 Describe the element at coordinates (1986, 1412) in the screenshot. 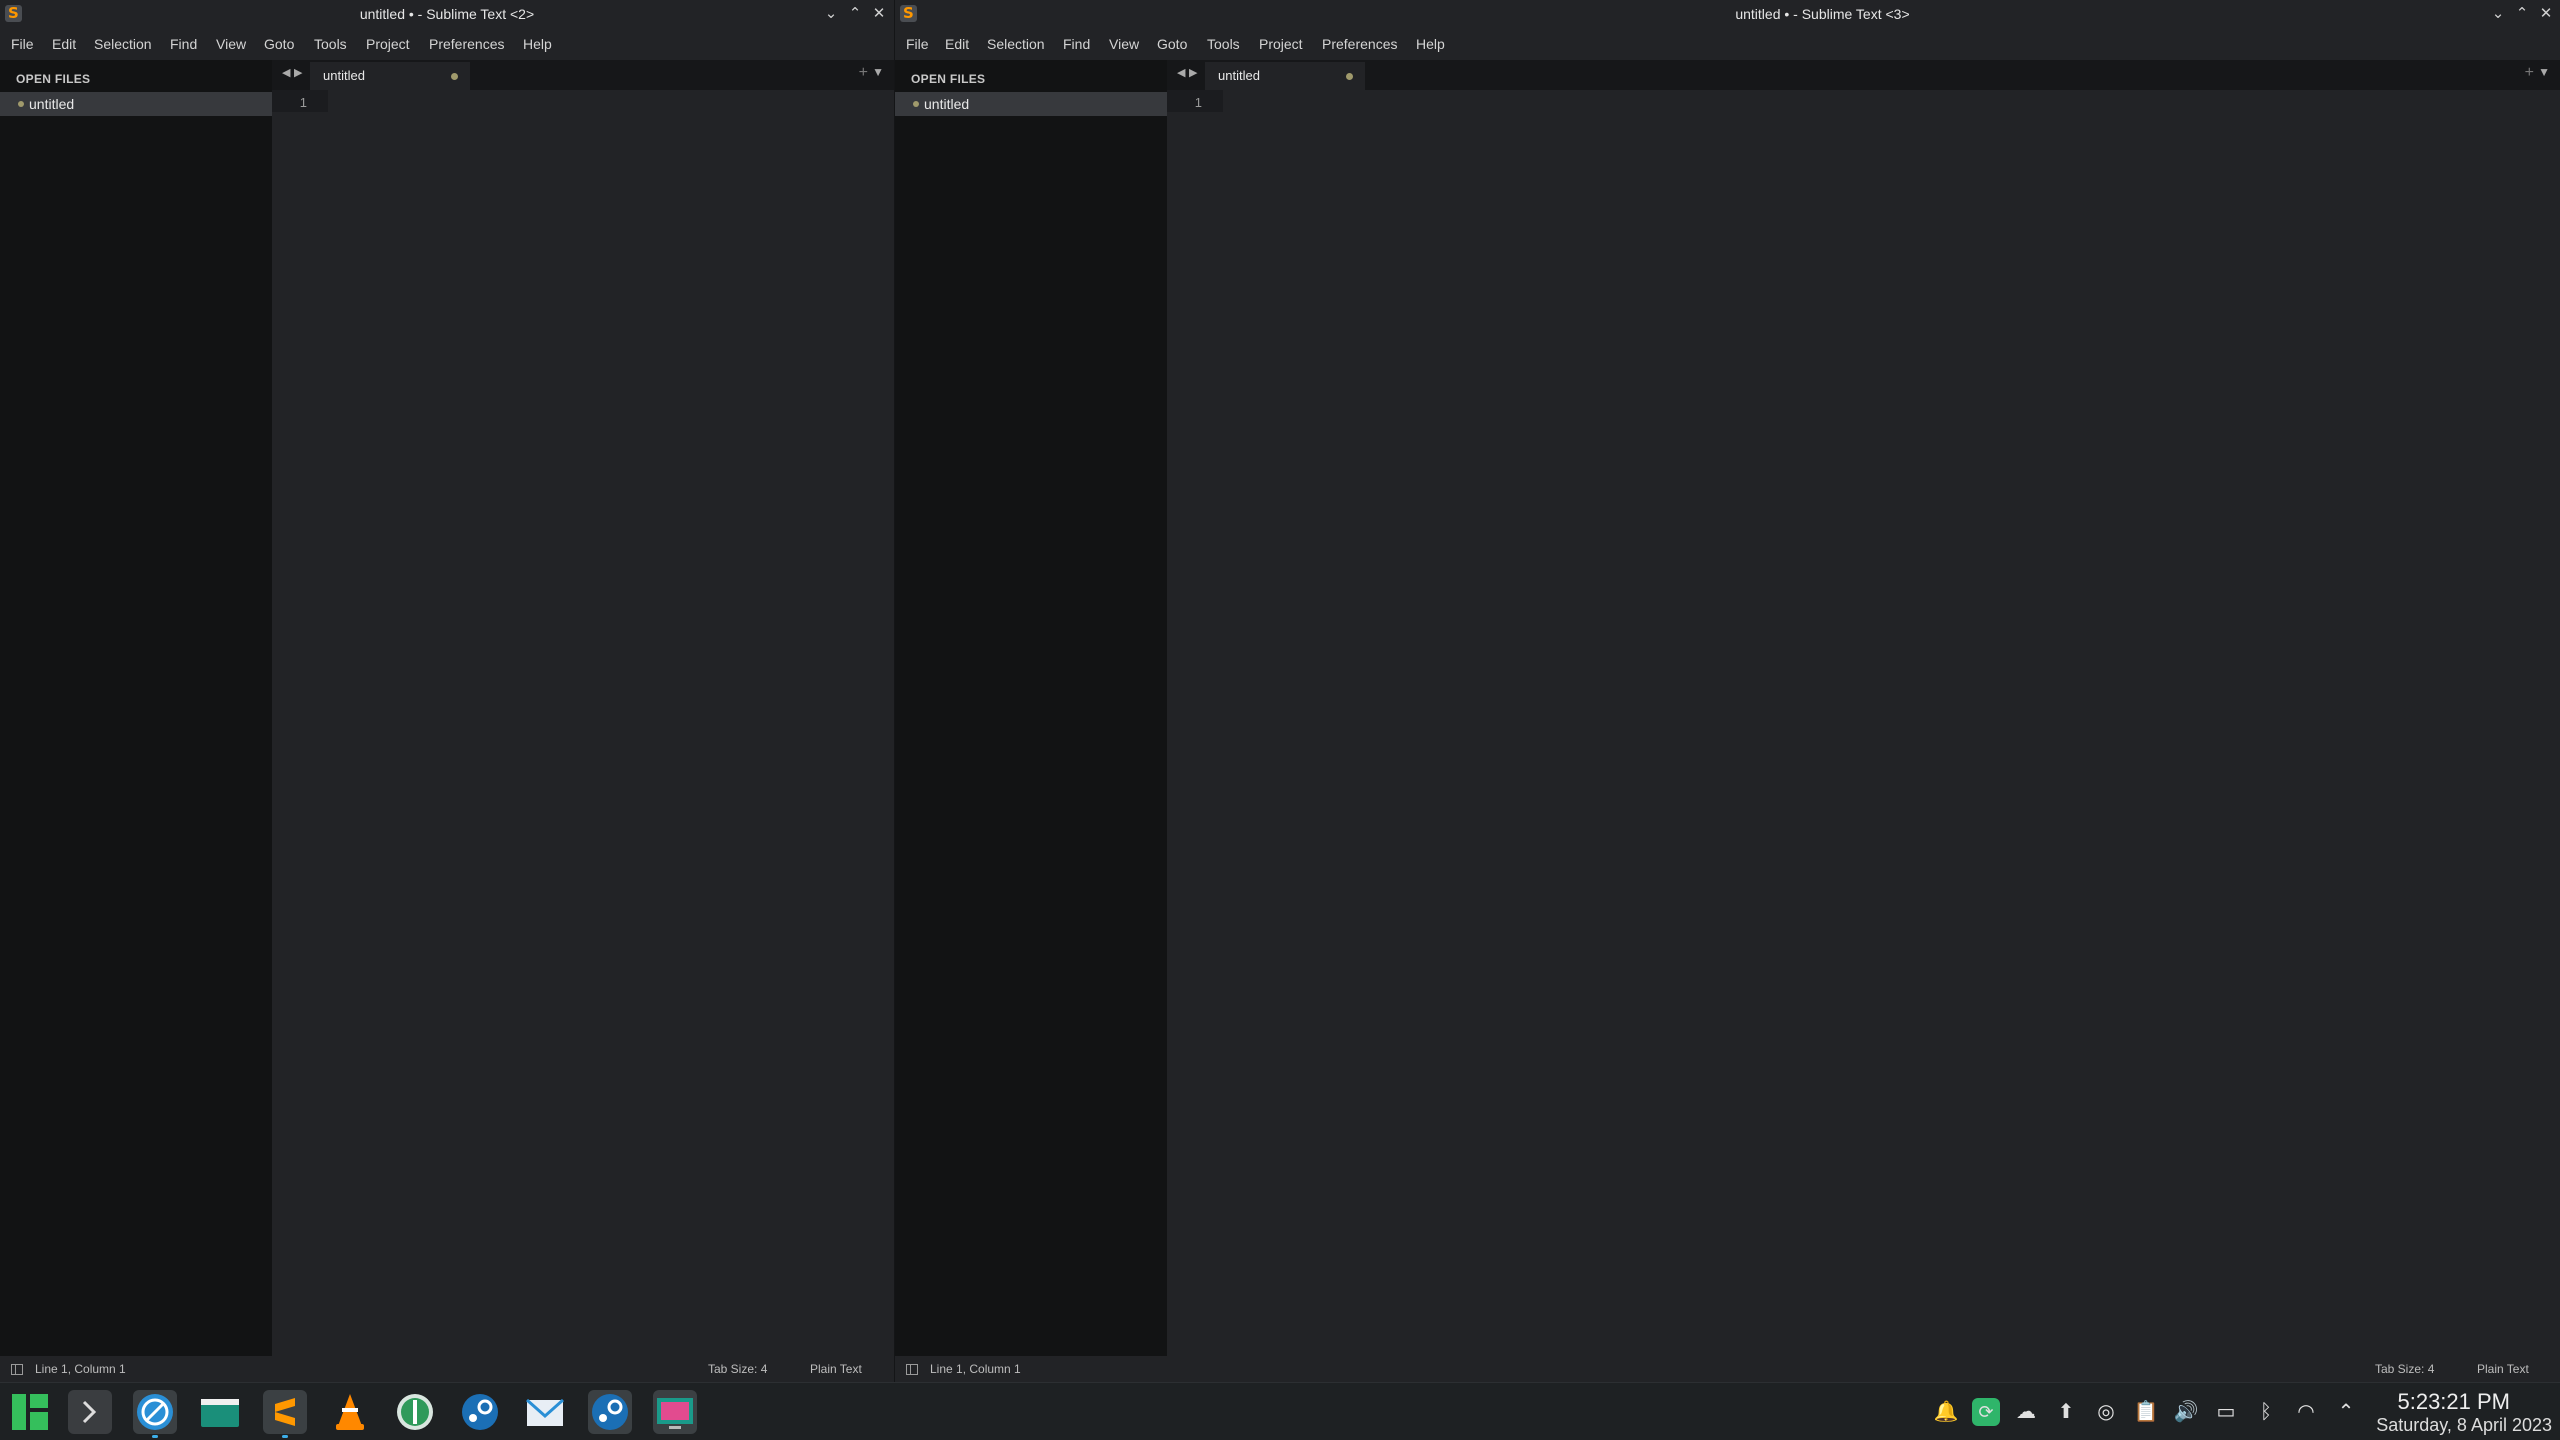

I see `sync-icon: ⟳` at that location.